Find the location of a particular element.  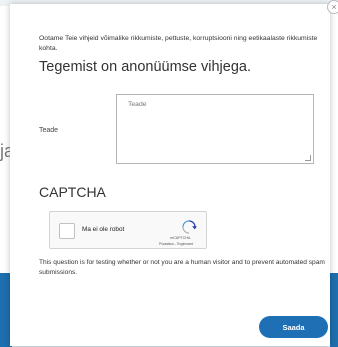

recaptcha-terms-link: Privaatsus - Tingimused is located at coordinates (176, 244).